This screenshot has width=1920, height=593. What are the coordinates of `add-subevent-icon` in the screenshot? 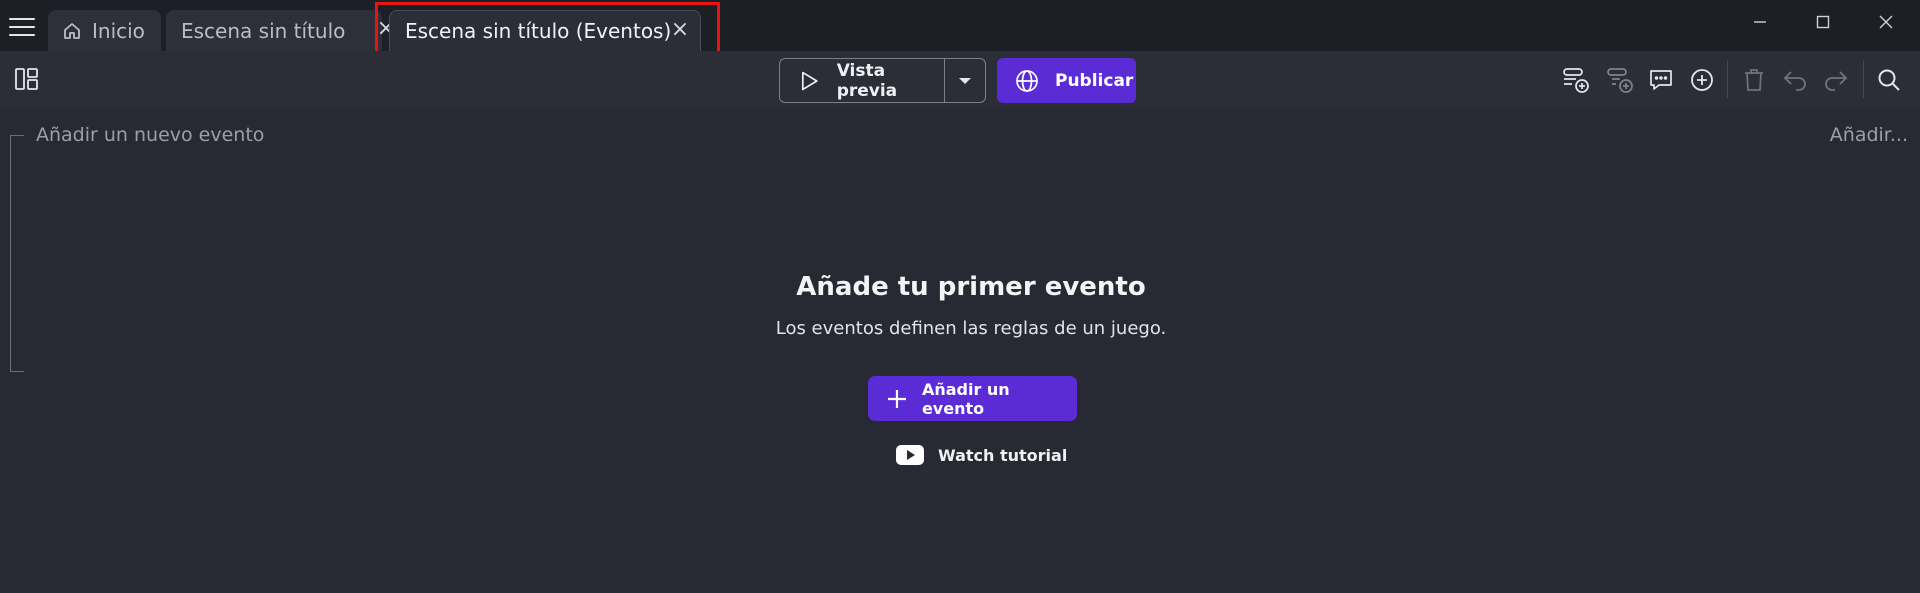 It's located at (1620, 80).